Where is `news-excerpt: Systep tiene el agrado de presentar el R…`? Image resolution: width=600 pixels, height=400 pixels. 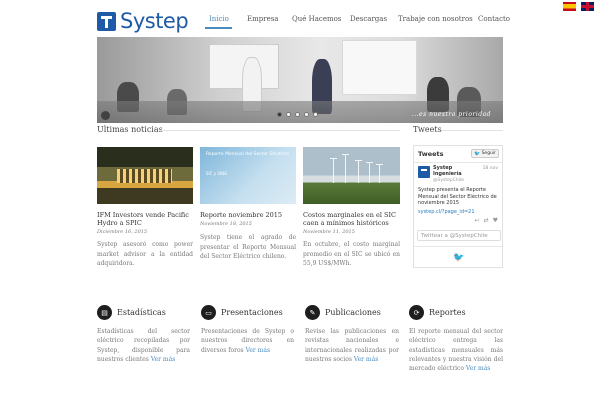
news-excerpt: Systep tiene el agrado de presentar el R… is located at coordinates (248, 247).